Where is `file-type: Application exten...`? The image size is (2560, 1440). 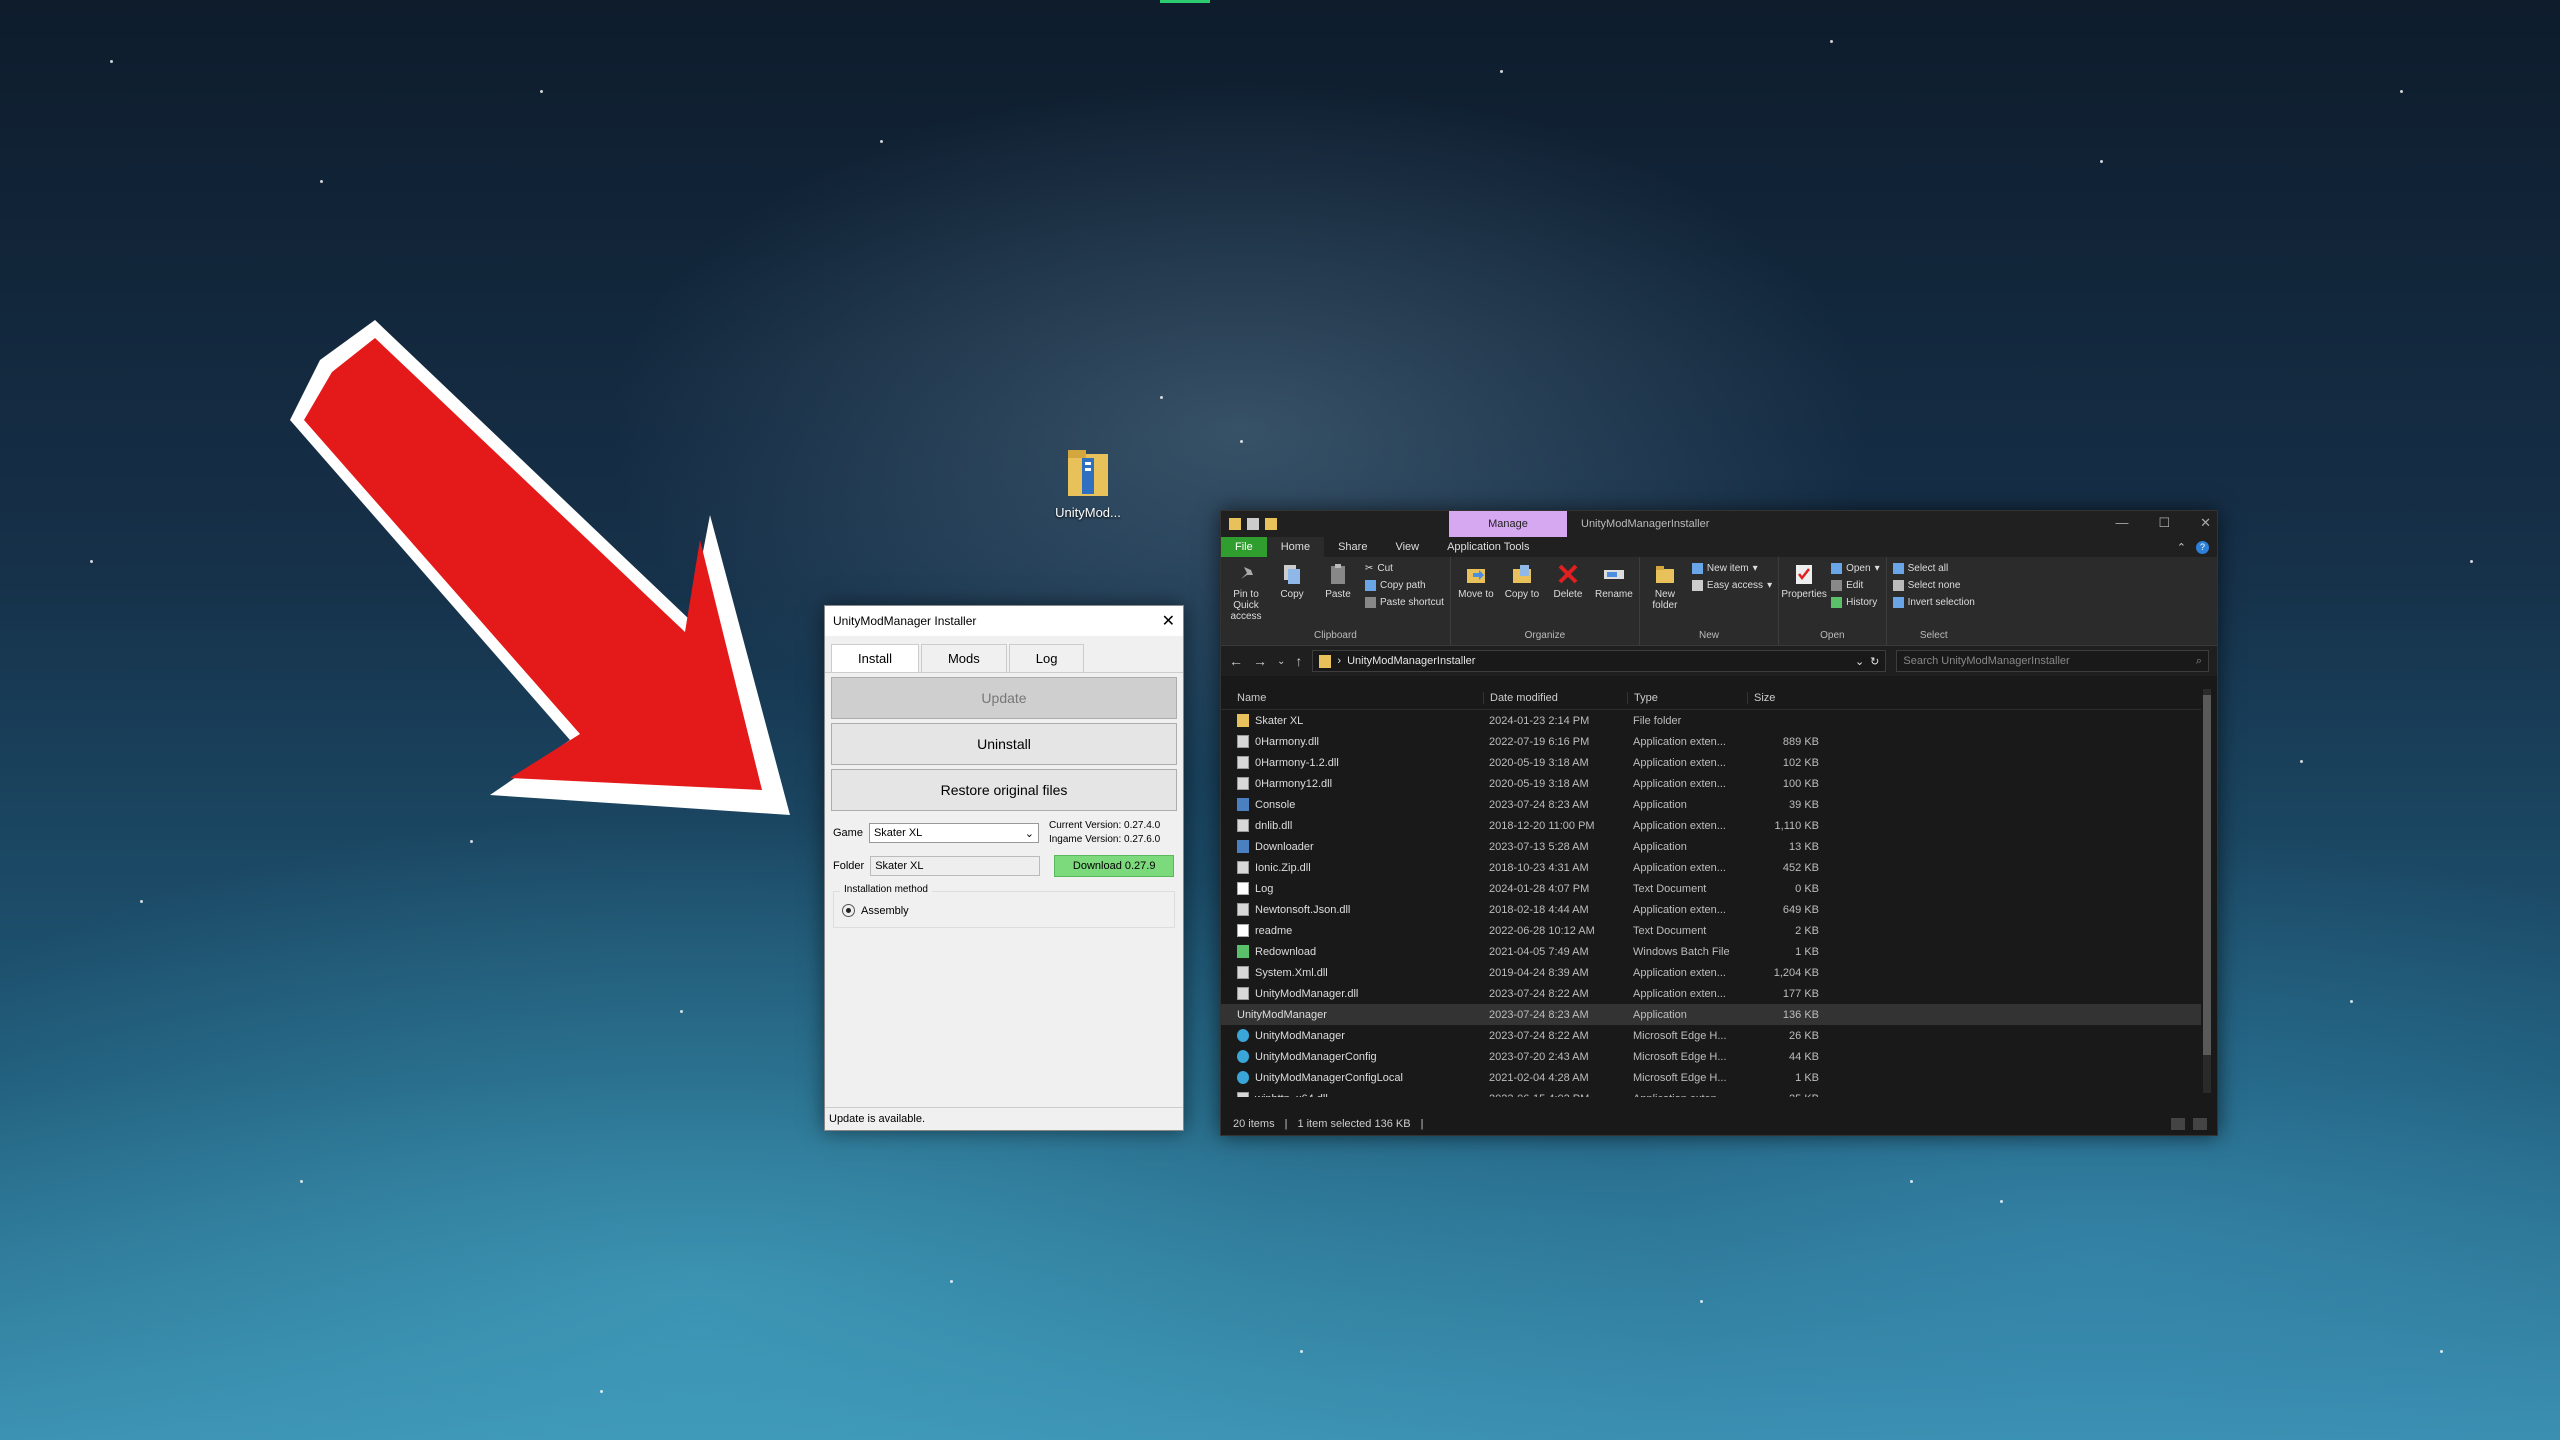
file-type: Application exten... is located at coordinates (1679, 909).